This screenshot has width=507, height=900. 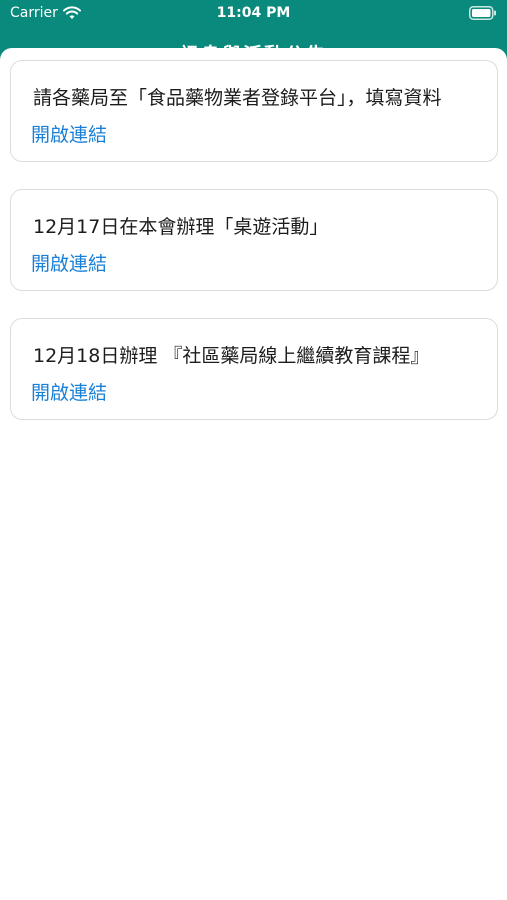 What do you see at coordinates (482, 13) in the screenshot?
I see `battery-icon` at bounding box center [482, 13].